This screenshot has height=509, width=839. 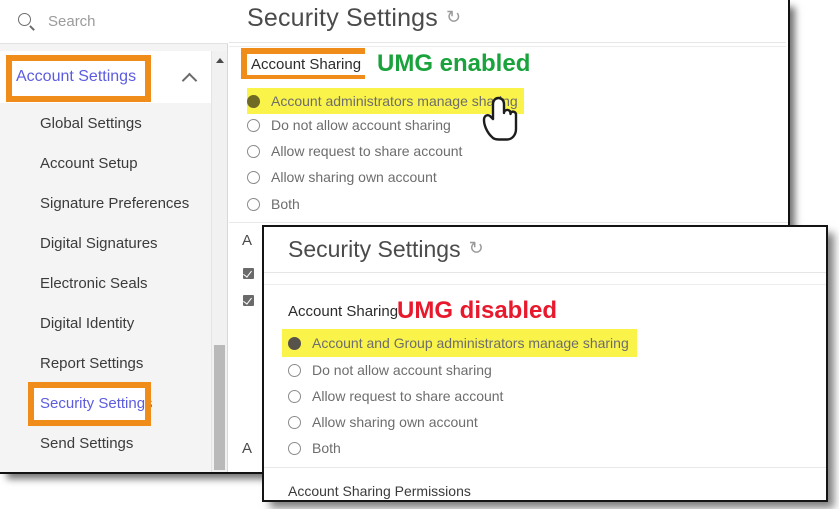 I want to click on radio-option-allow-request-to-share-account: Allow request to share account, so click(x=354, y=151).